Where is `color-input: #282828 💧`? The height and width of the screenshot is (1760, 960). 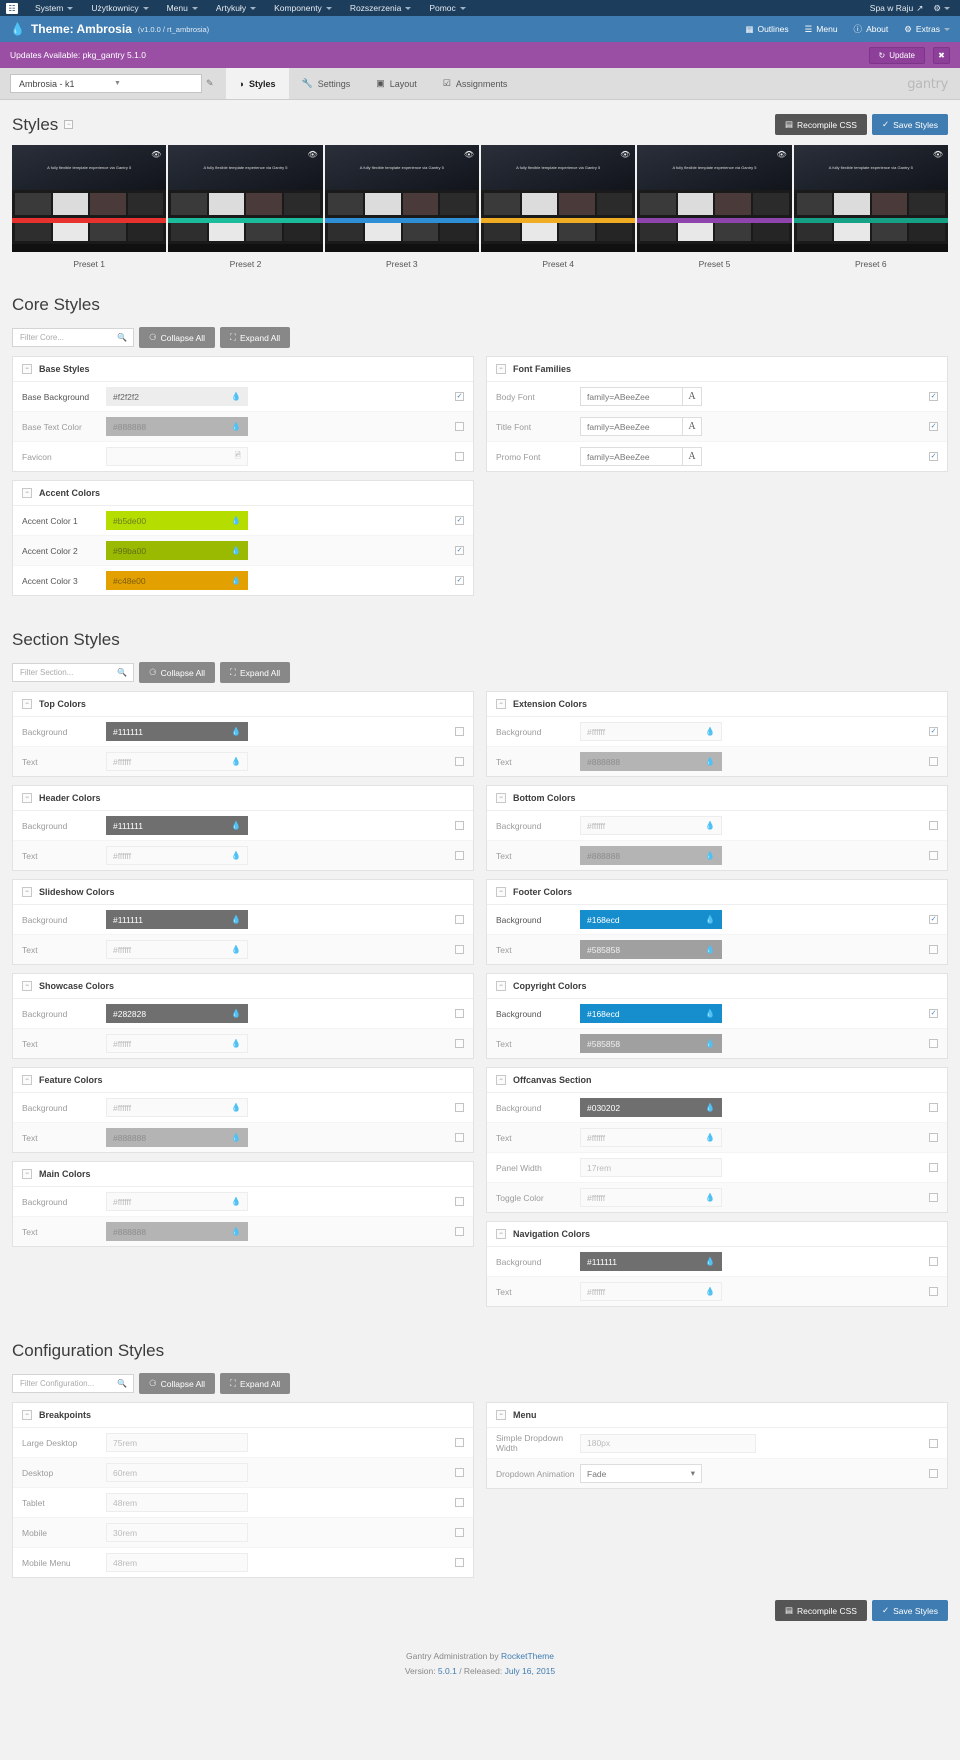
color-input: #282828 💧 is located at coordinates (177, 1013).